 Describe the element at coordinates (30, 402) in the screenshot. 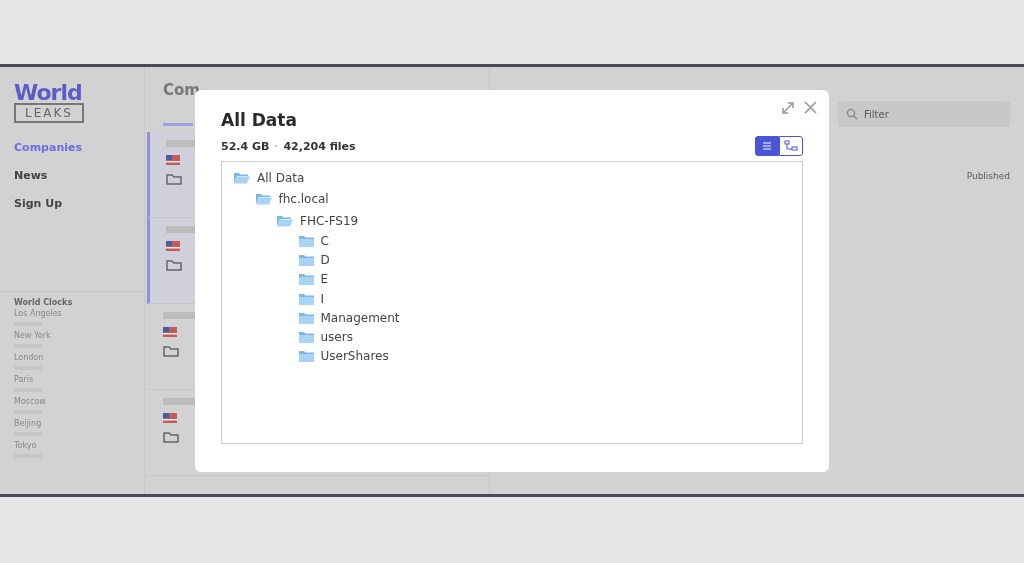

I see `city-name: Moscow` at that location.